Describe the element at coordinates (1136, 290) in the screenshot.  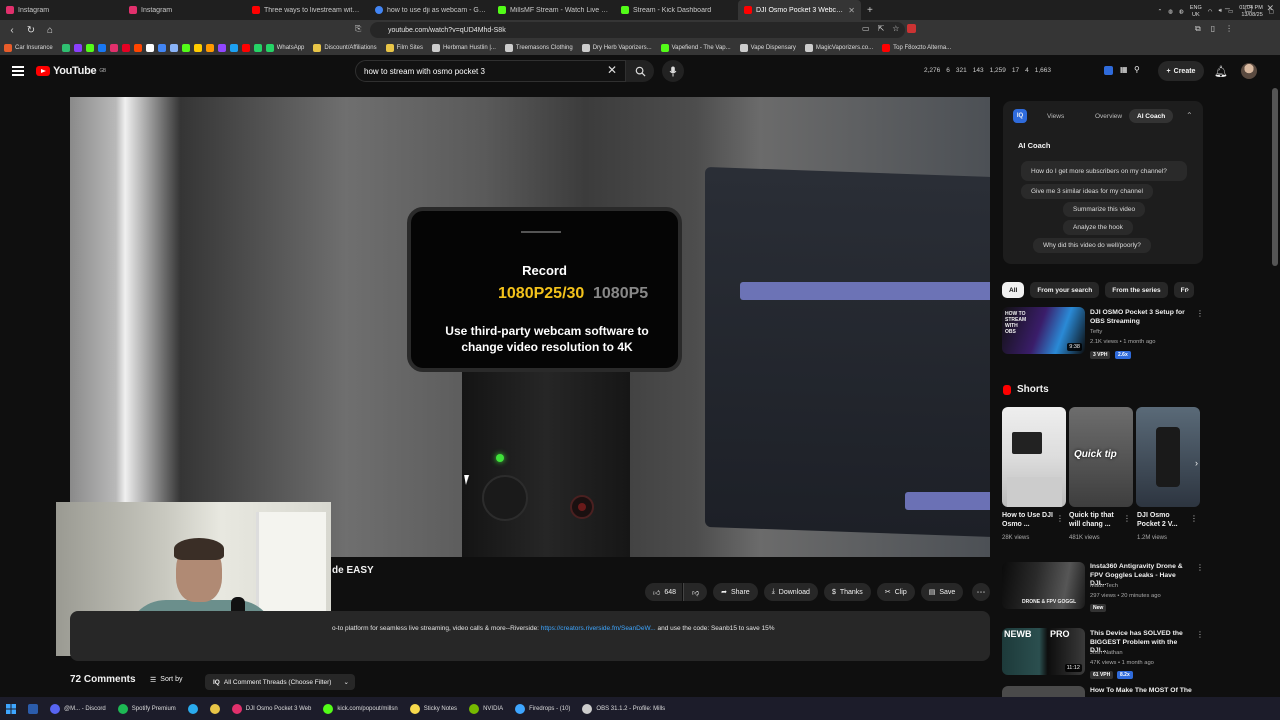
I see `chip-from-series: From the series` at that location.